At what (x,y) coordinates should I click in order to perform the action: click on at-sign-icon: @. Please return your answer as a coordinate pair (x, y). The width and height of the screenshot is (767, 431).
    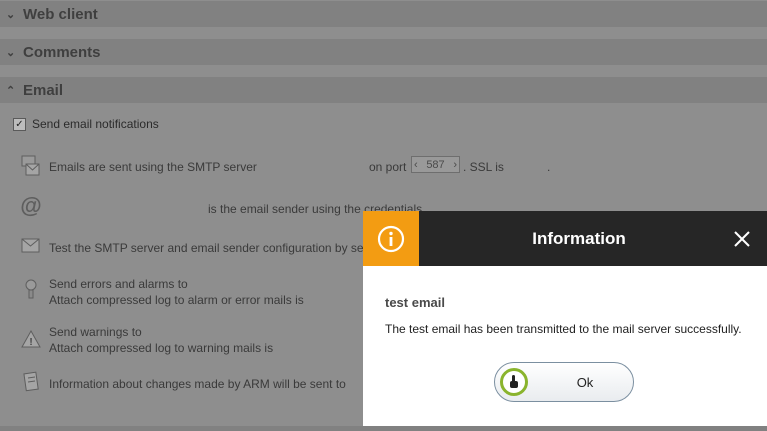
    Looking at the image, I should click on (31, 205).